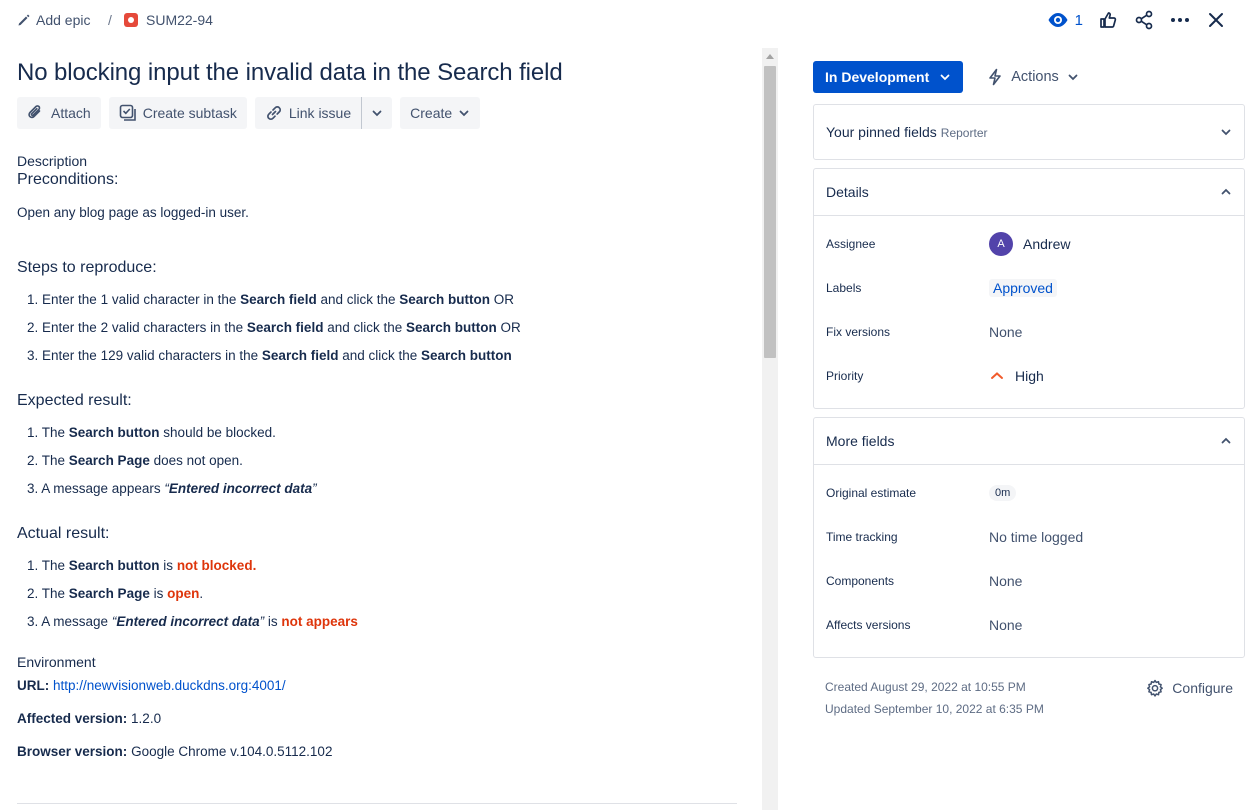 The width and height of the screenshot is (1257, 810). Describe the element at coordinates (1029, 441) in the screenshot. I see `more-fields-header: More fields` at that location.